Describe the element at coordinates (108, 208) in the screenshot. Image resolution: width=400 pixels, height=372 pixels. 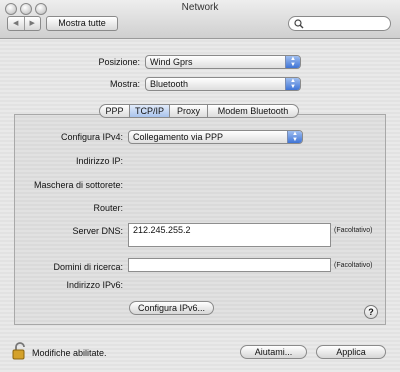
I see `router-label: Router:` at that location.